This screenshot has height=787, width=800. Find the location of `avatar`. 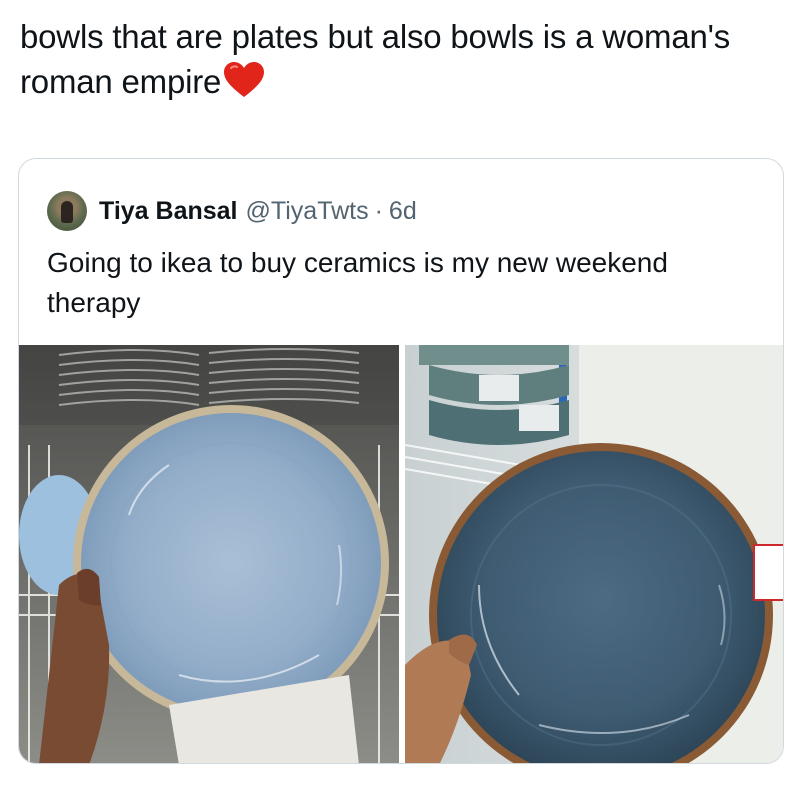

avatar is located at coordinates (67, 211).